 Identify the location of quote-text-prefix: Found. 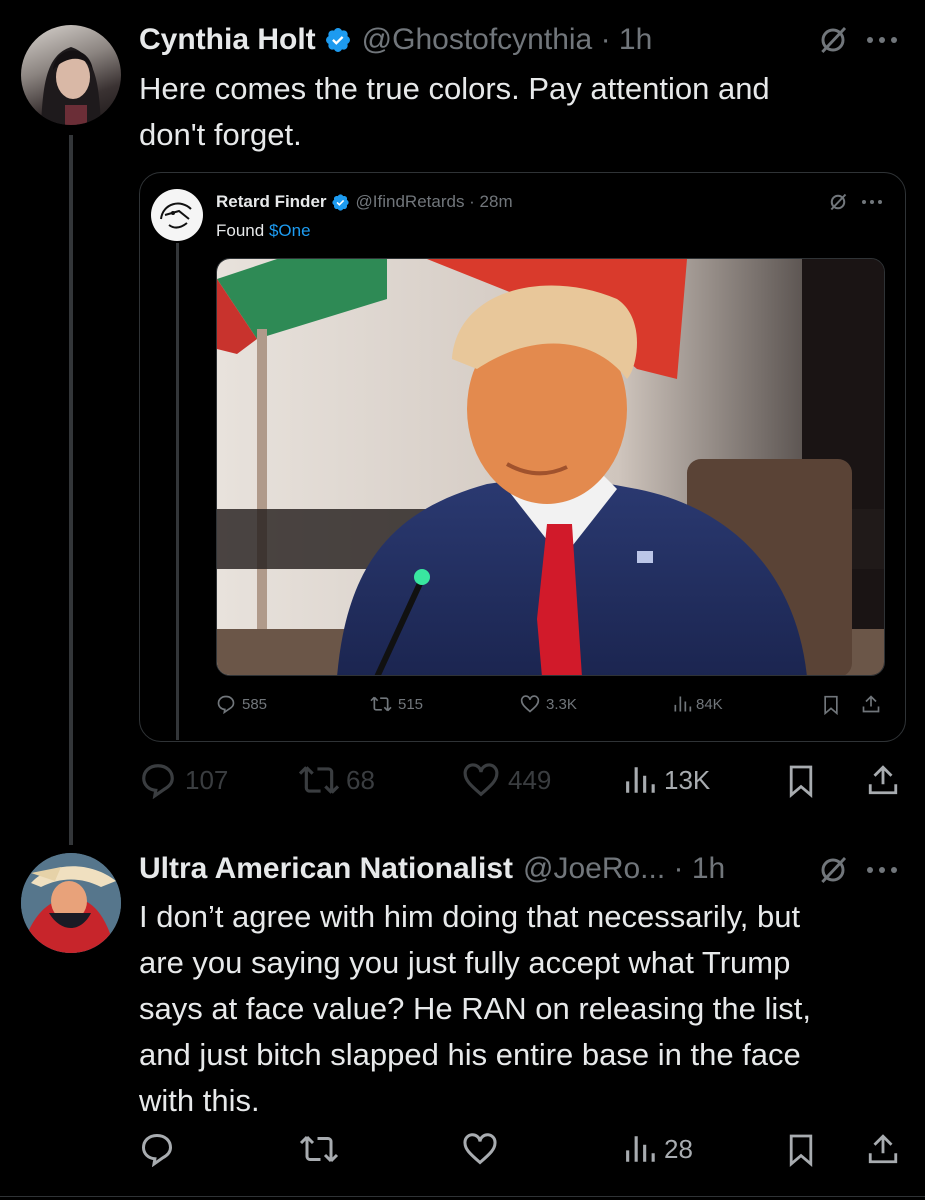
(240, 230).